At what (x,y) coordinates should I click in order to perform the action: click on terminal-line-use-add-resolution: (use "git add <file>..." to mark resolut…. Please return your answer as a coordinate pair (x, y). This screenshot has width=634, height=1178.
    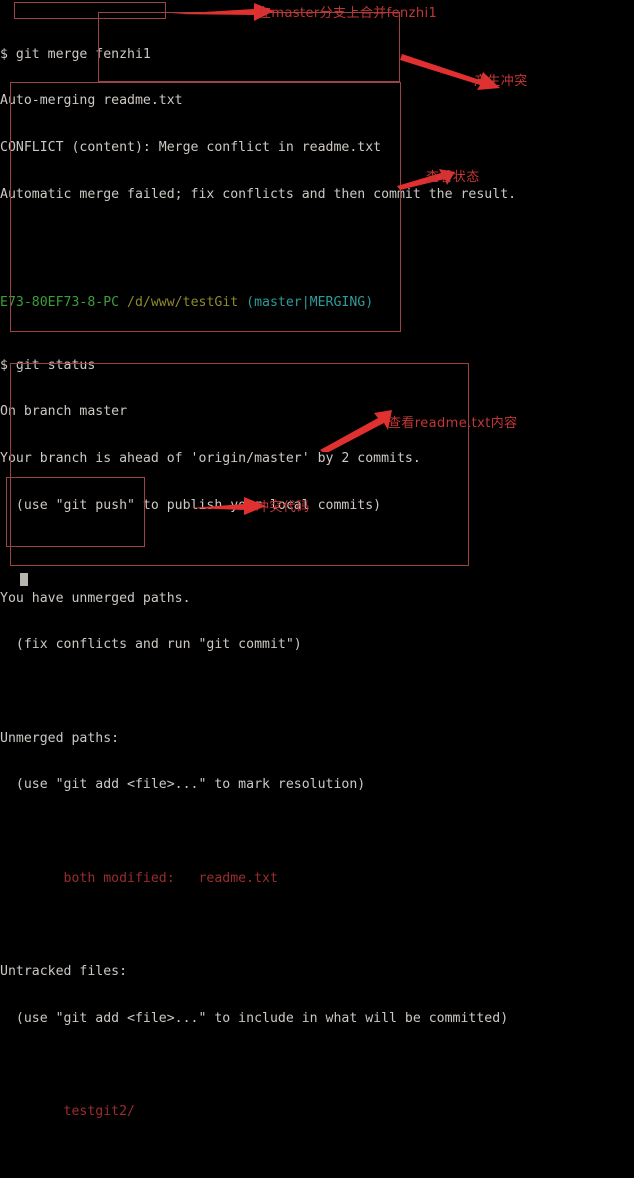
    Looking at the image, I should click on (183, 785).